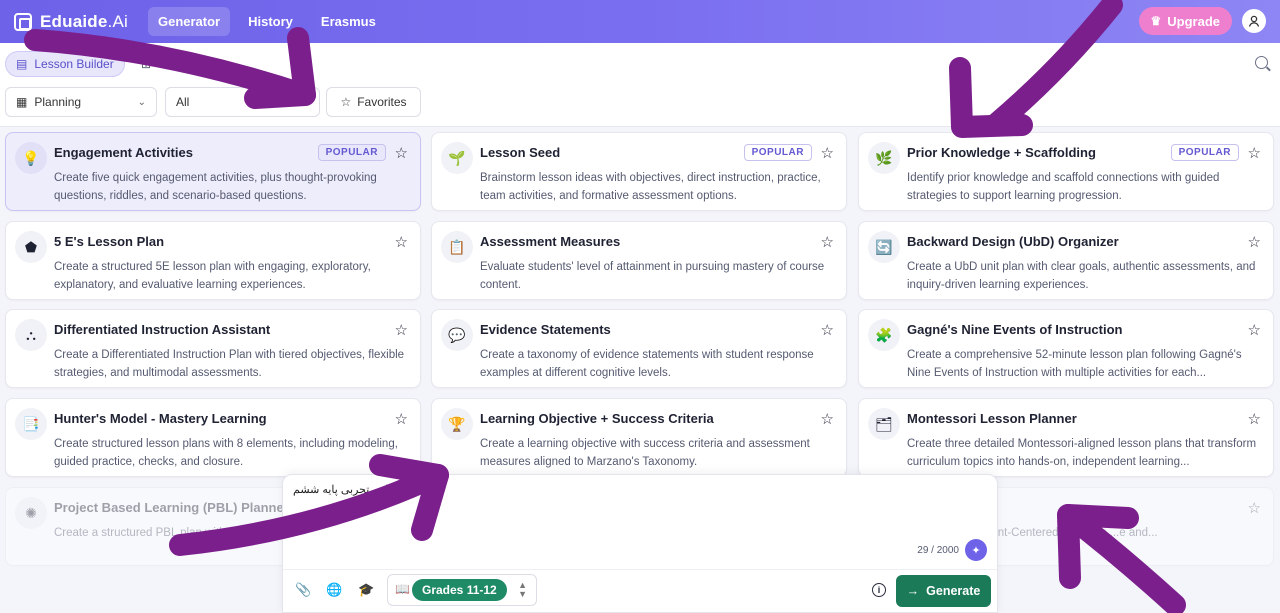 The image size is (1280, 613). What do you see at coordinates (457, 424) in the screenshot?
I see `trophy-icon: 🏆` at bounding box center [457, 424].